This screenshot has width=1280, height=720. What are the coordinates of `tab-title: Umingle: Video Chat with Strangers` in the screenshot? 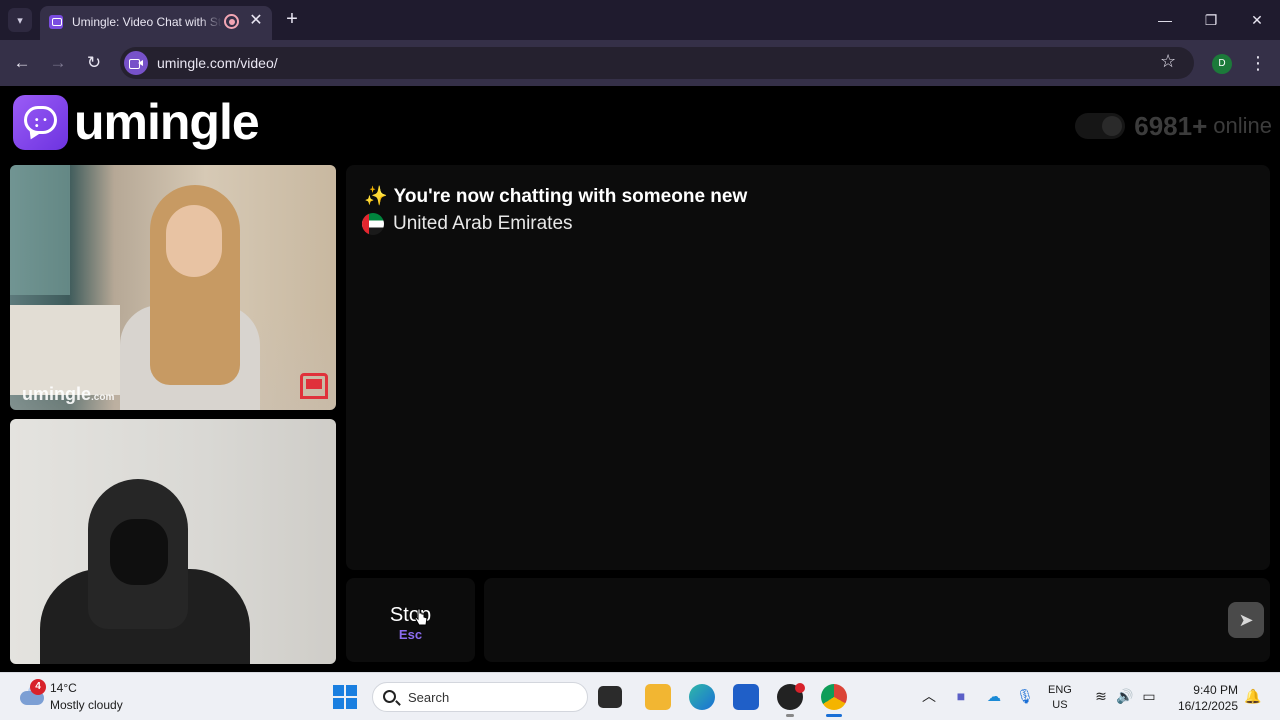 It's located at (147, 22).